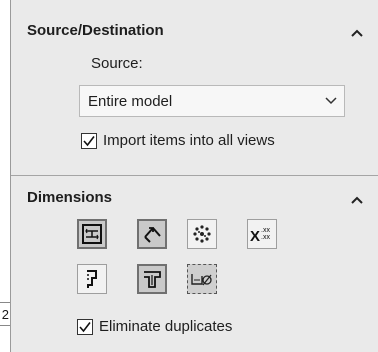 The height and width of the screenshot is (352, 378). Describe the element at coordinates (130, 101) in the screenshot. I see `source-select-value: Entire model` at that location.